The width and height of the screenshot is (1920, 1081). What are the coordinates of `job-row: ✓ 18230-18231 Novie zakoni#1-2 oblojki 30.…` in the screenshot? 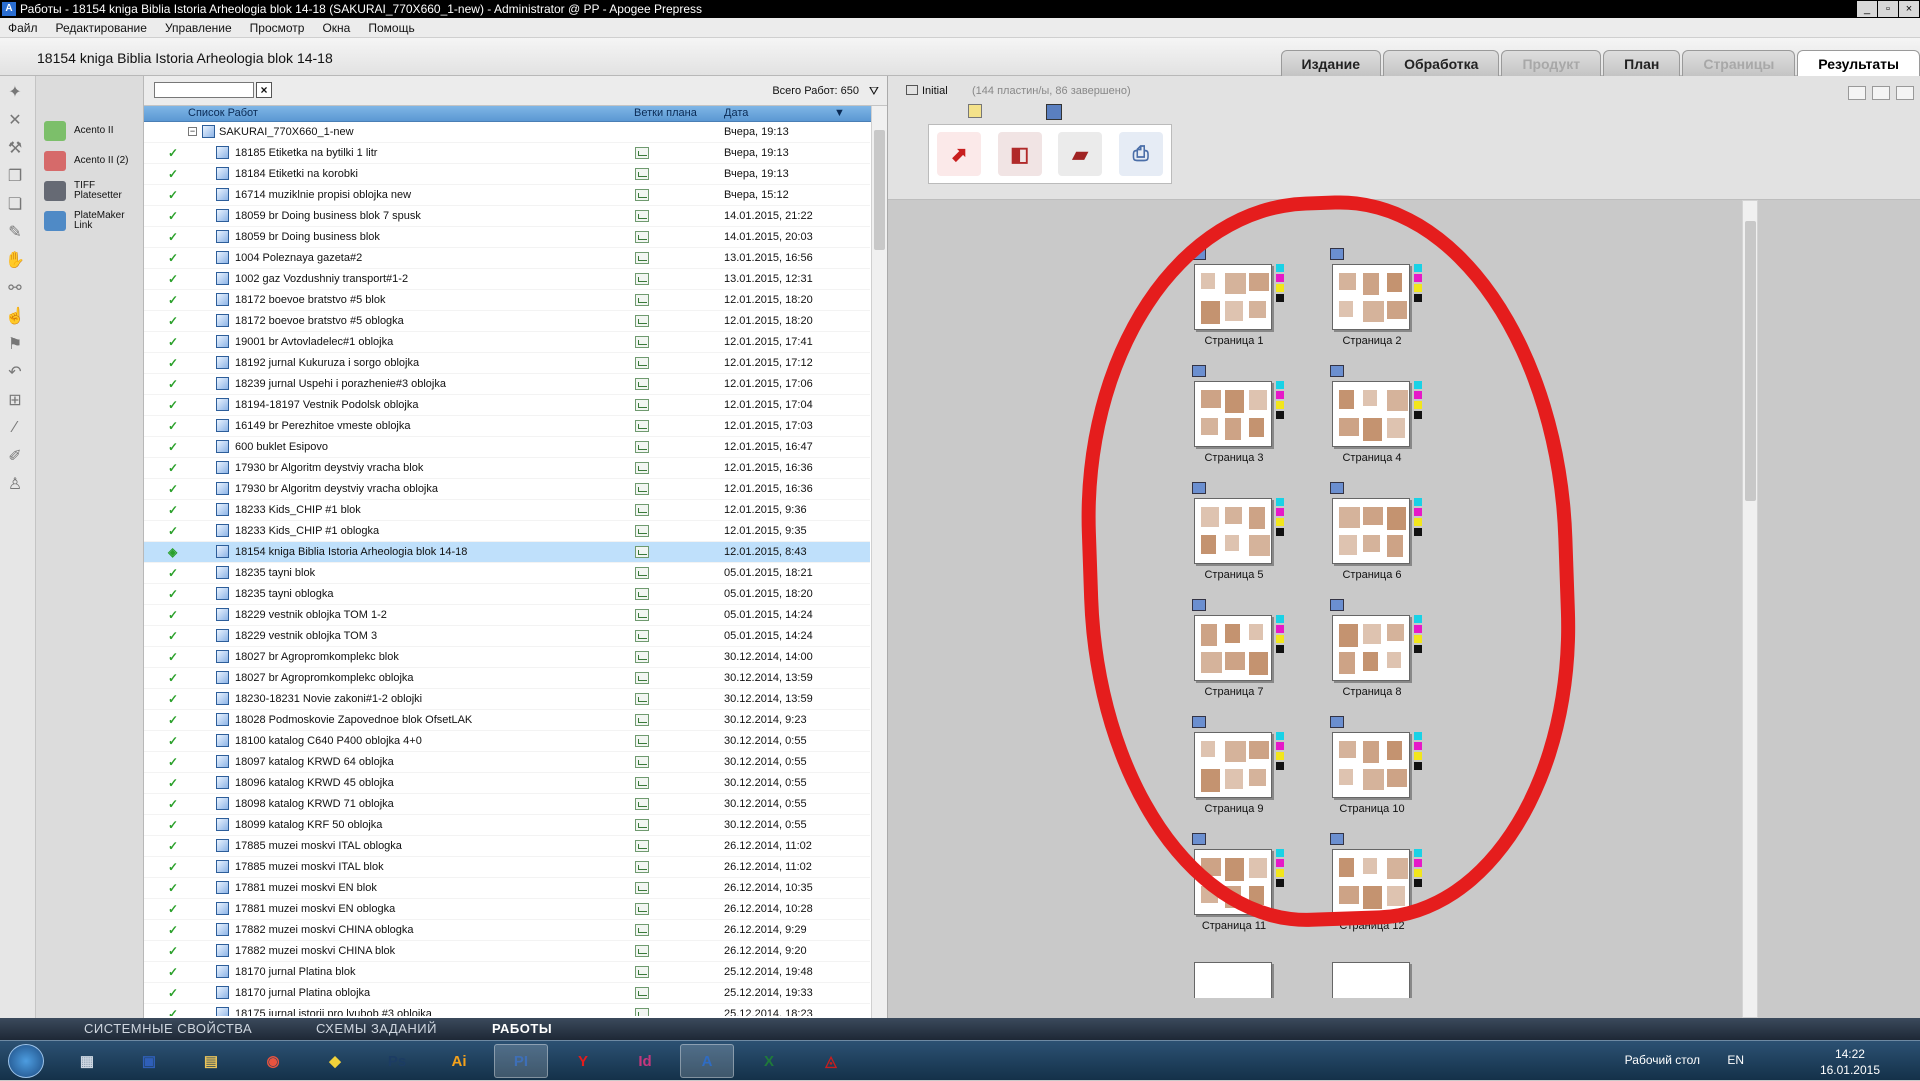 It's located at (507, 699).